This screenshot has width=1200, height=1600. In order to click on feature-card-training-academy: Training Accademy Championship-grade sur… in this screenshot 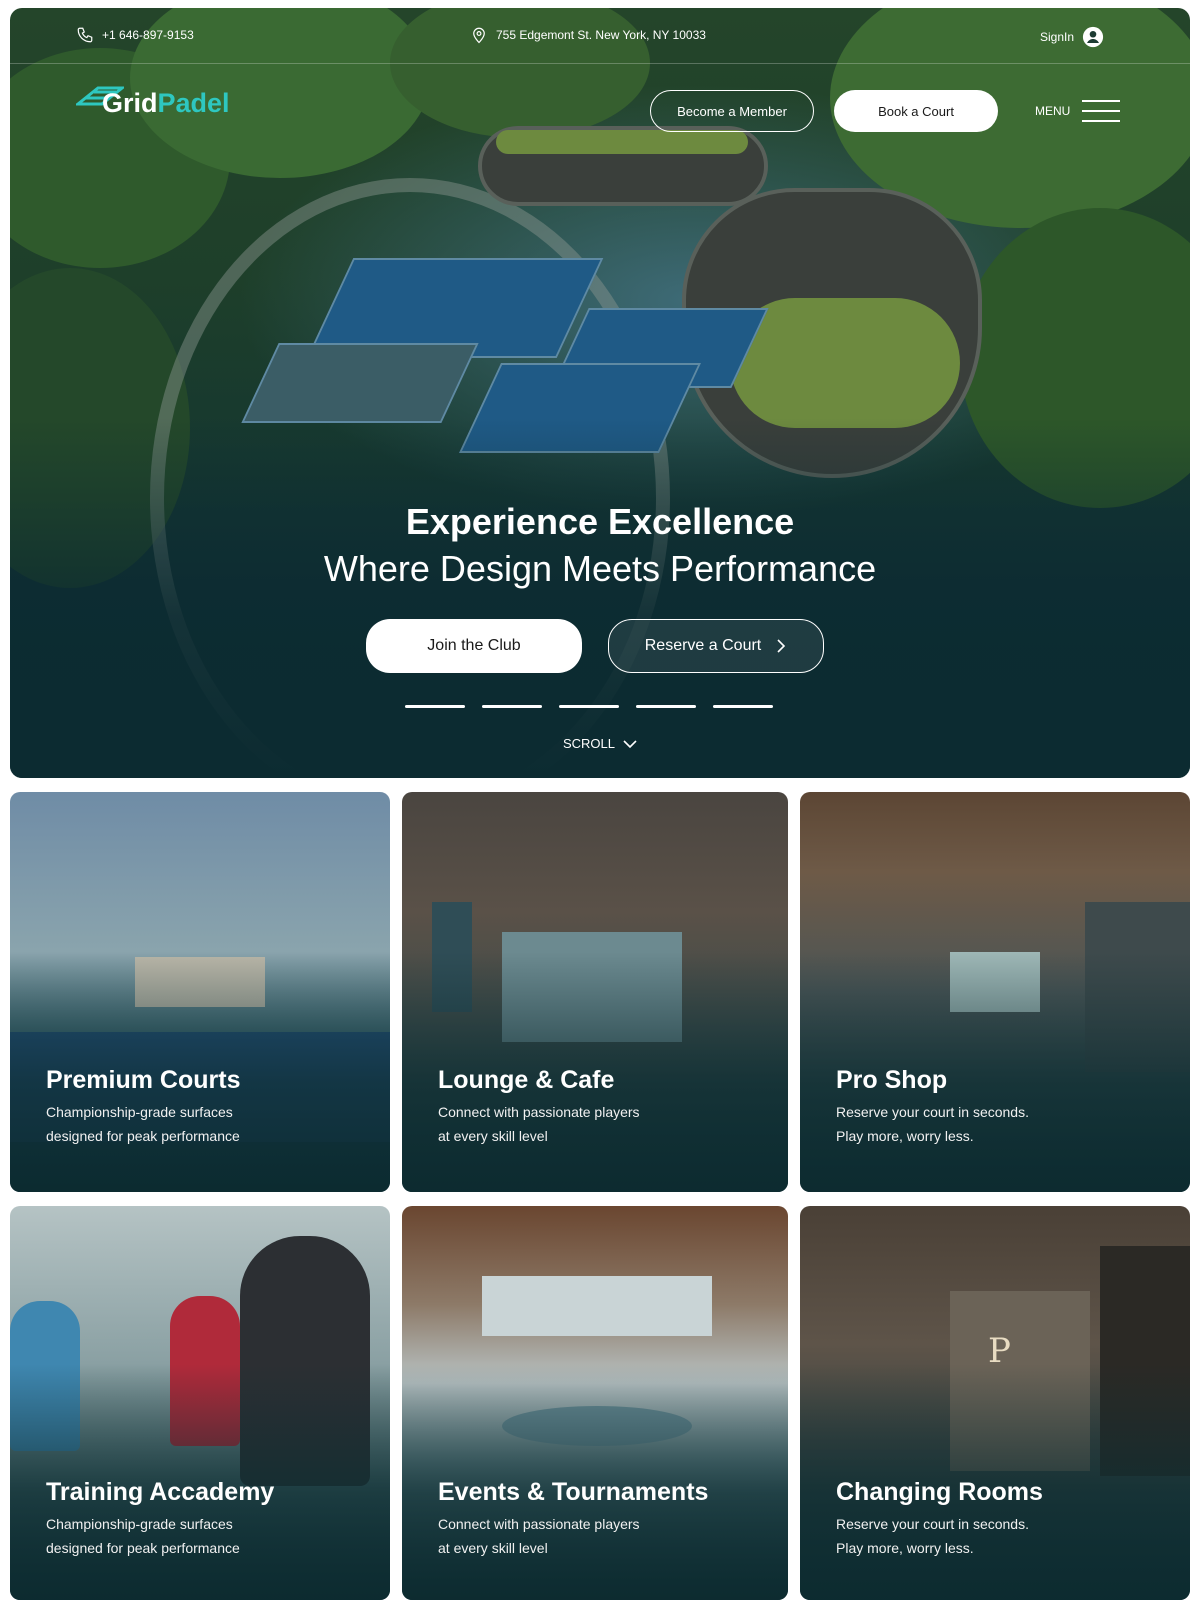, I will do `click(200, 1403)`.